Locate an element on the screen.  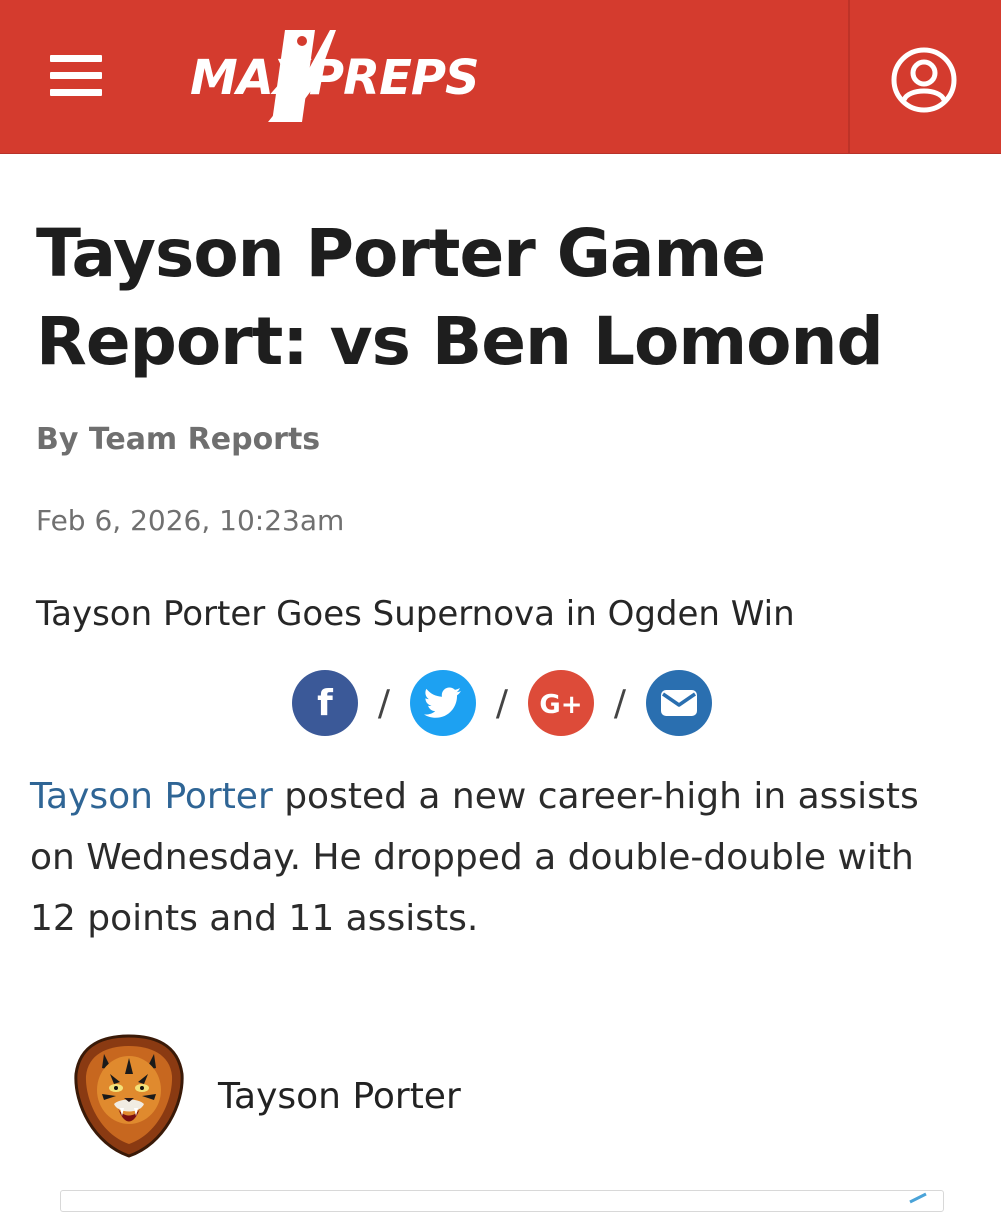
ad-choices-icon is located at coordinates (918, 1198).